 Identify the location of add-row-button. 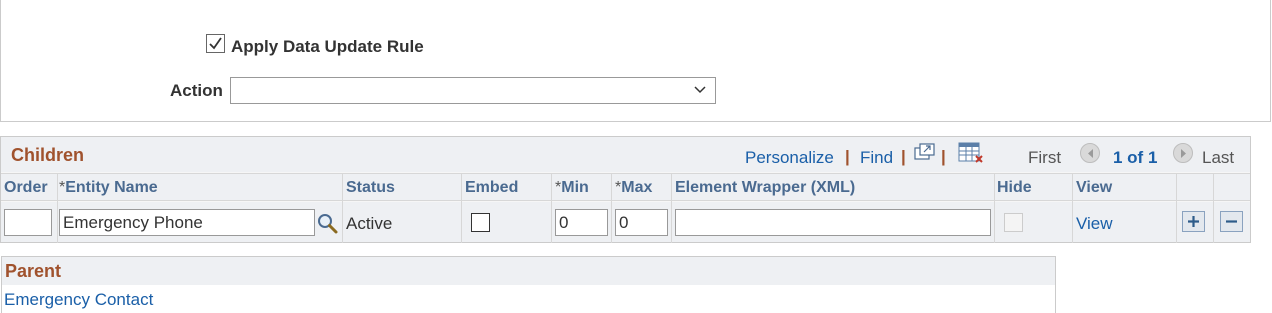
(1193, 221).